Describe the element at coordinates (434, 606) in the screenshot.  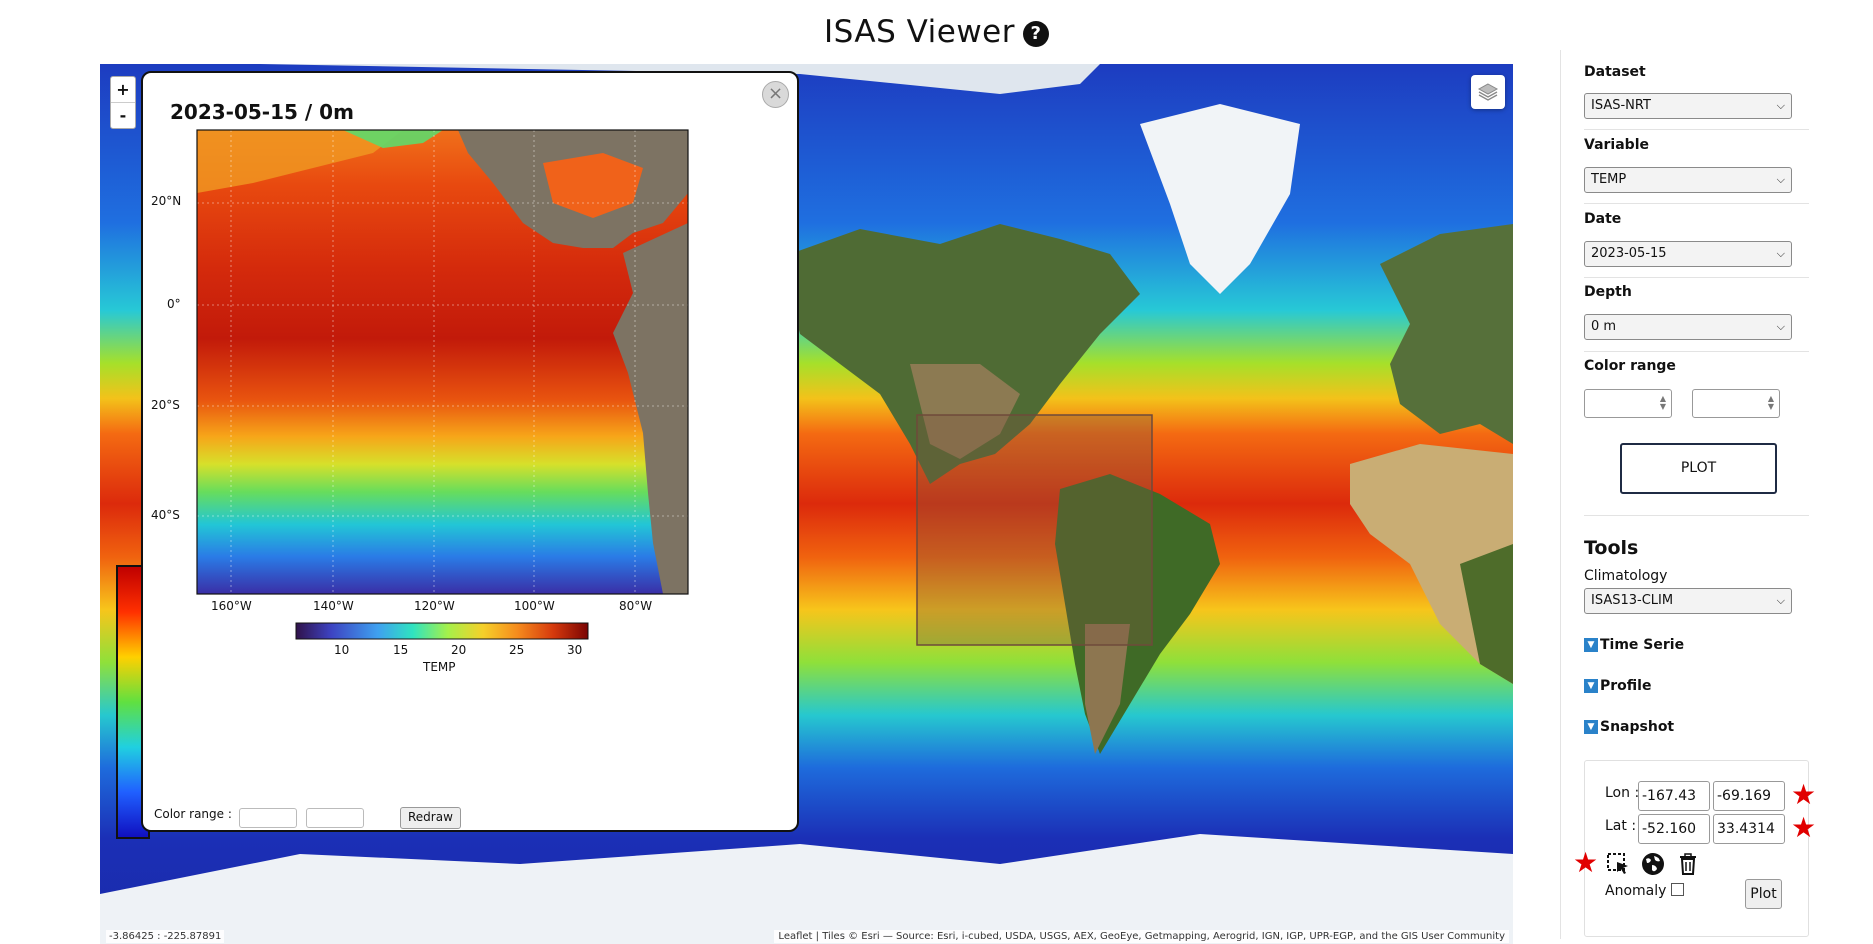
I see `lon-tick-120w: 120°W` at that location.